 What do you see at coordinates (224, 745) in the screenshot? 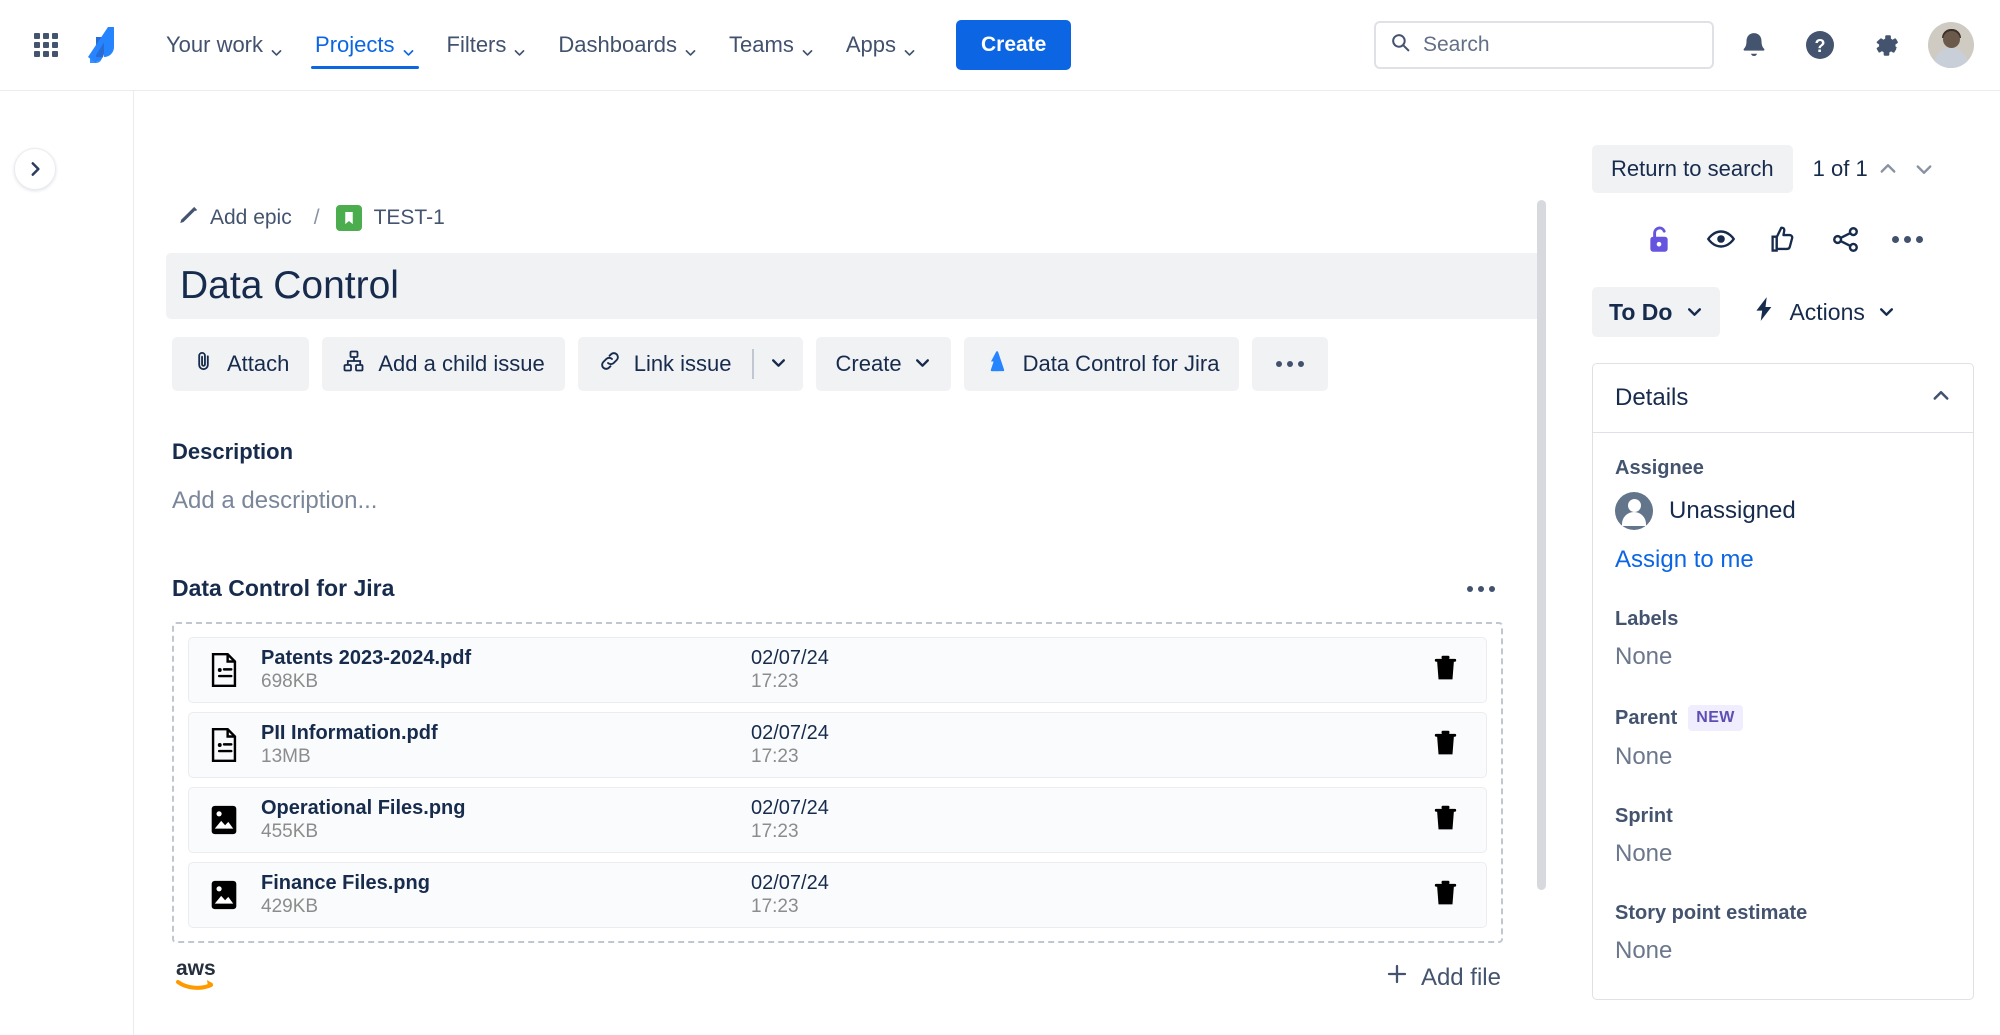
I see `pdf-file-icon` at bounding box center [224, 745].